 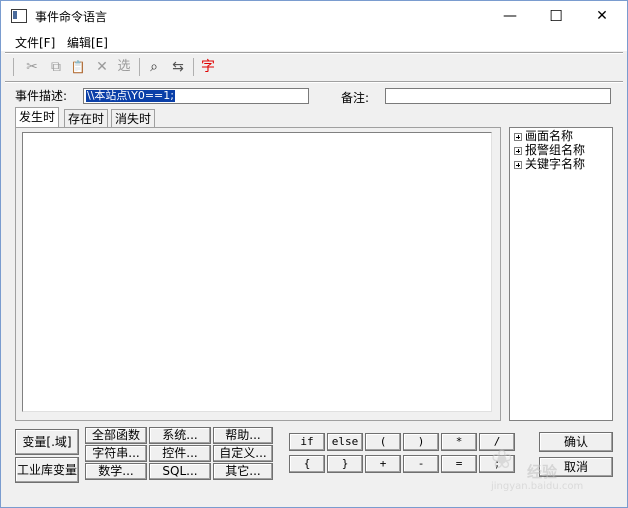 What do you see at coordinates (86, 118) in the screenshot?
I see `tab-exist: 存在时` at bounding box center [86, 118].